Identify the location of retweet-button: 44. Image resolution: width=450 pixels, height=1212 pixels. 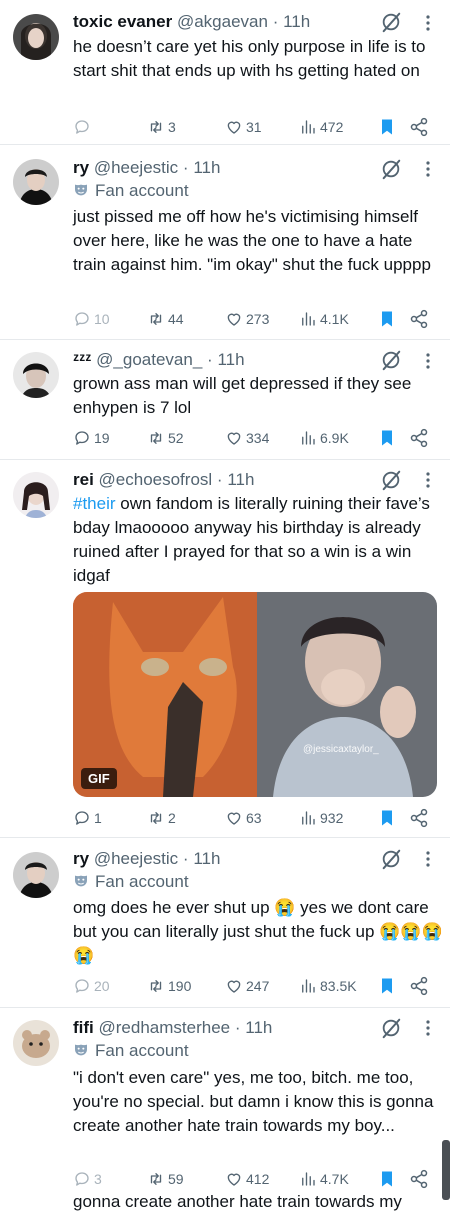
(165, 319).